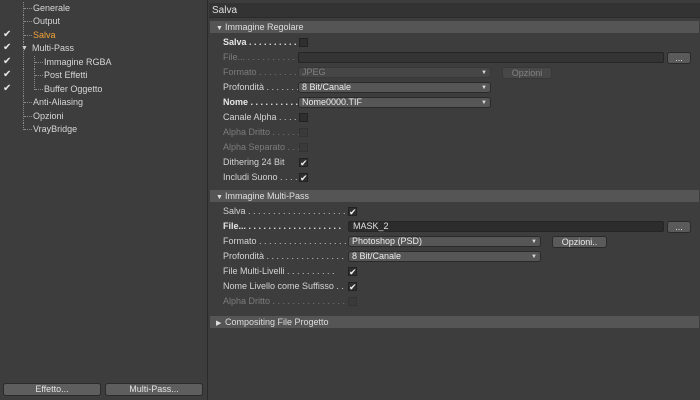 This screenshot has height=400, width=700. Describe the element at coordinates (103, 21) in the screenshot. I see `tree-item-output: Output` at that location.